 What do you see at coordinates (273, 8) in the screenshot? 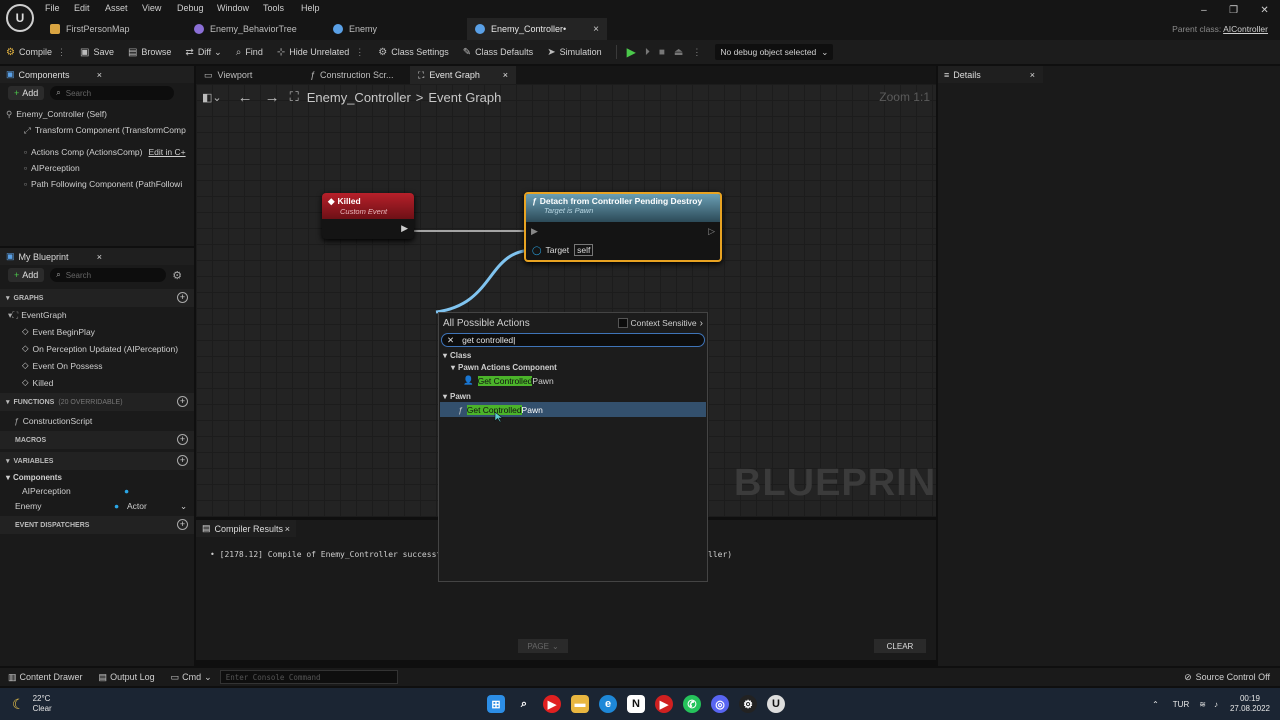
I see `menu-tools: Tools` at bounding box center [273, 8].